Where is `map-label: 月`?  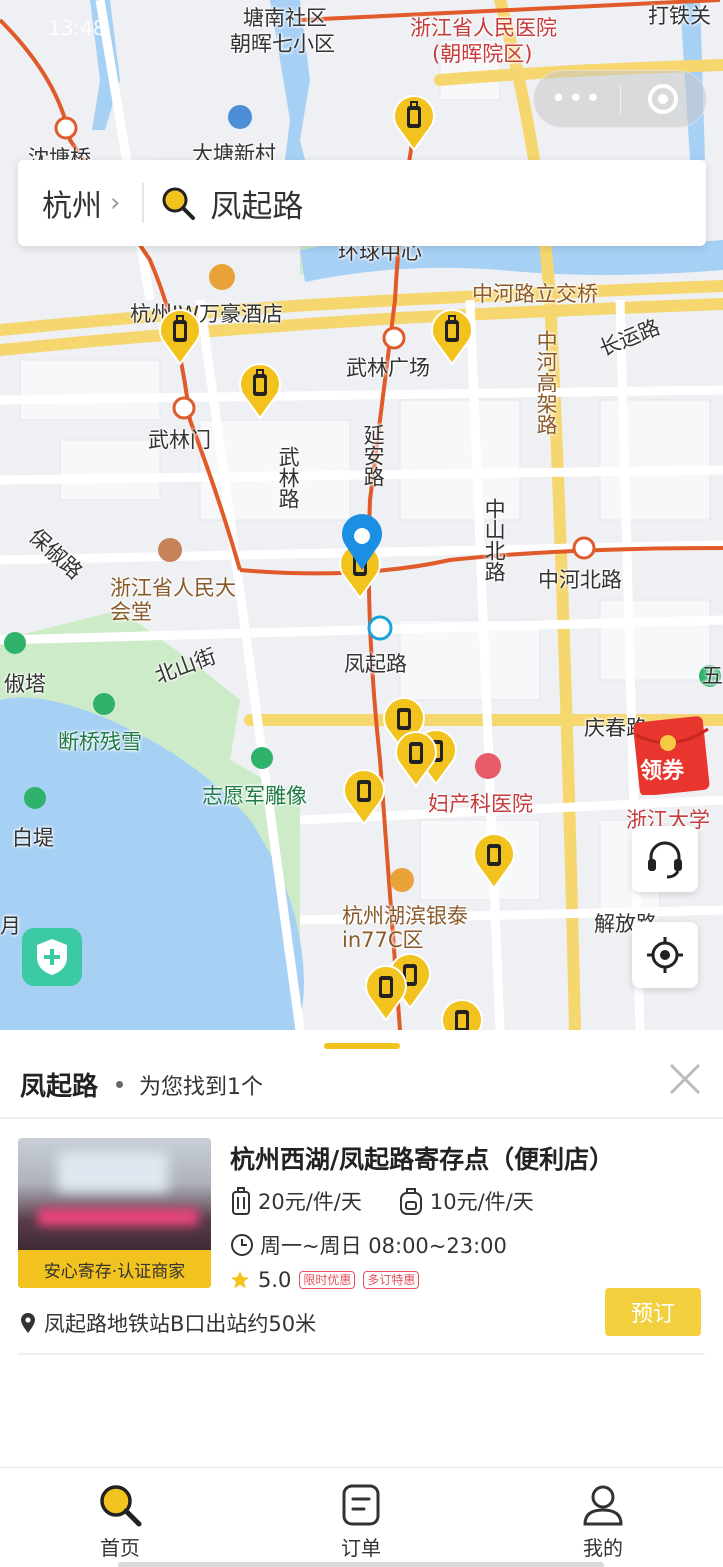 map-label: 月 is located at coordinates (10, 926).